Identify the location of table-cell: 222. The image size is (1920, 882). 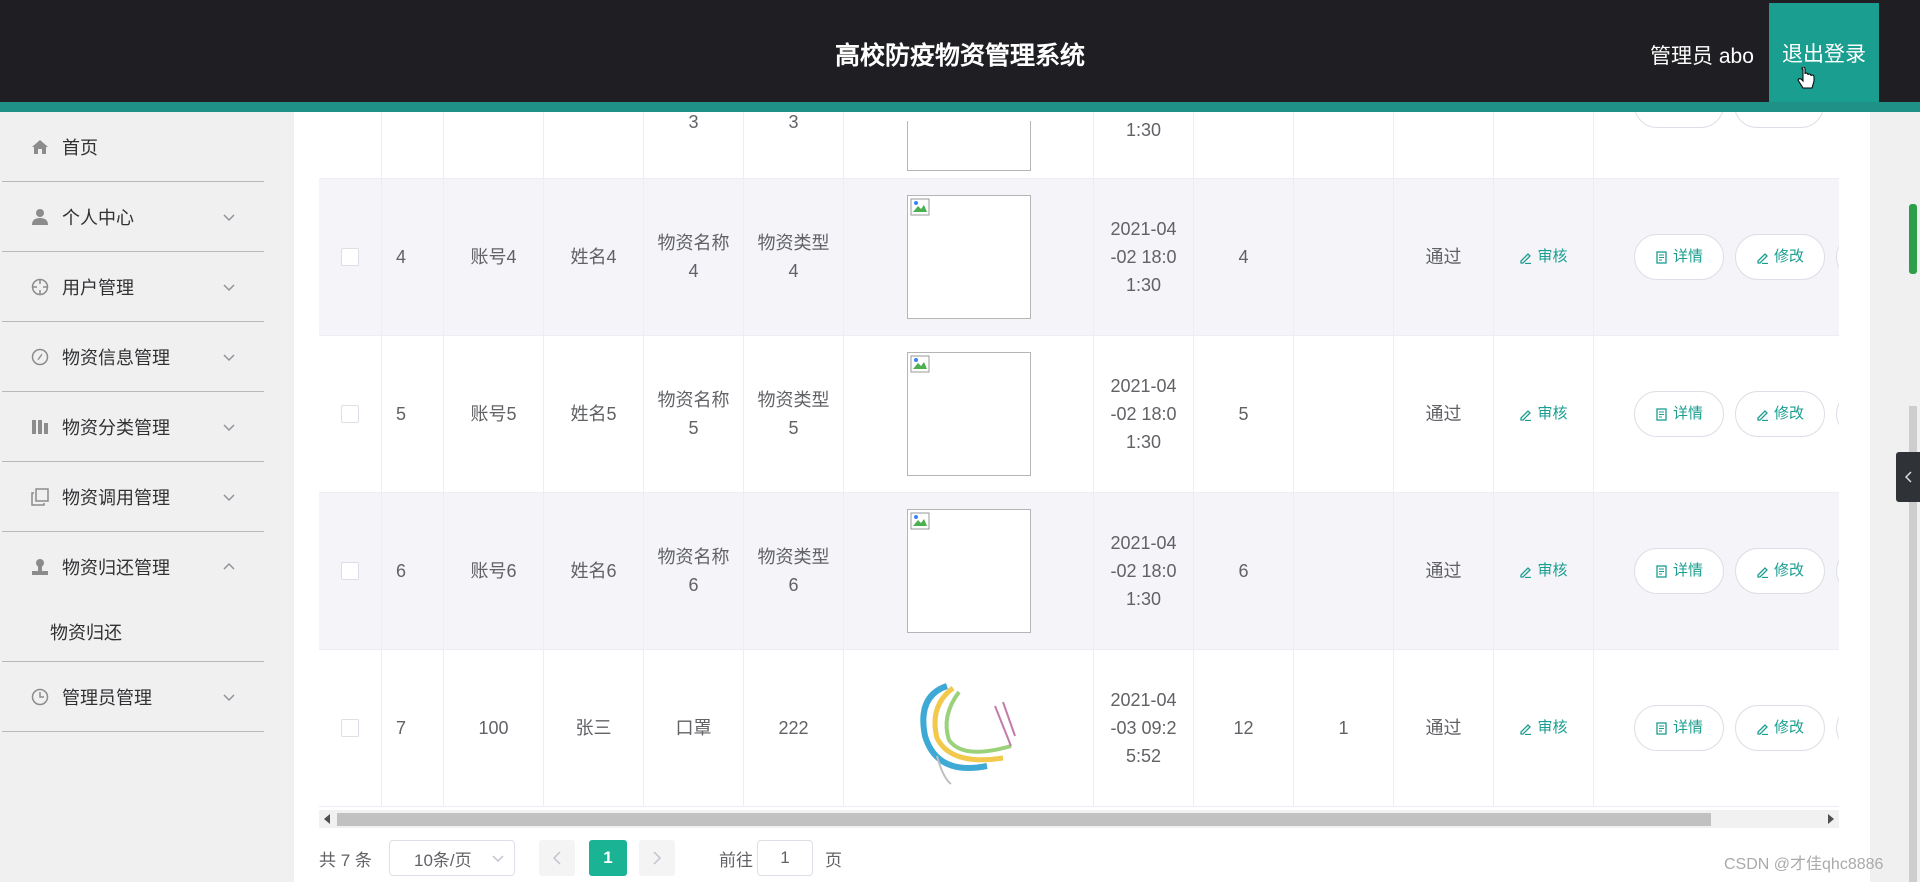
(794, 728).